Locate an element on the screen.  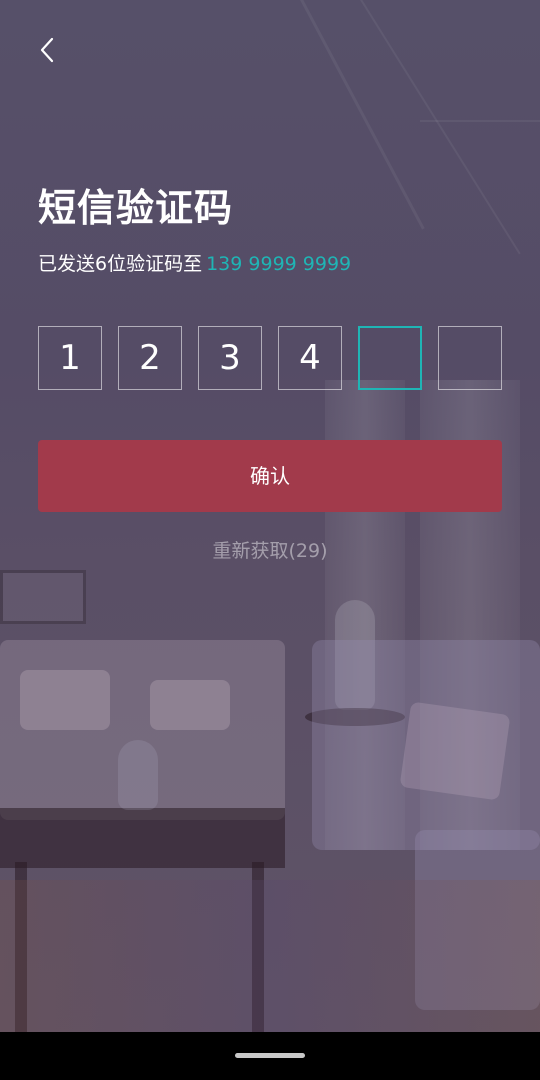
phone-number: 139 9999 9999 is located at coordinates (279, 264).